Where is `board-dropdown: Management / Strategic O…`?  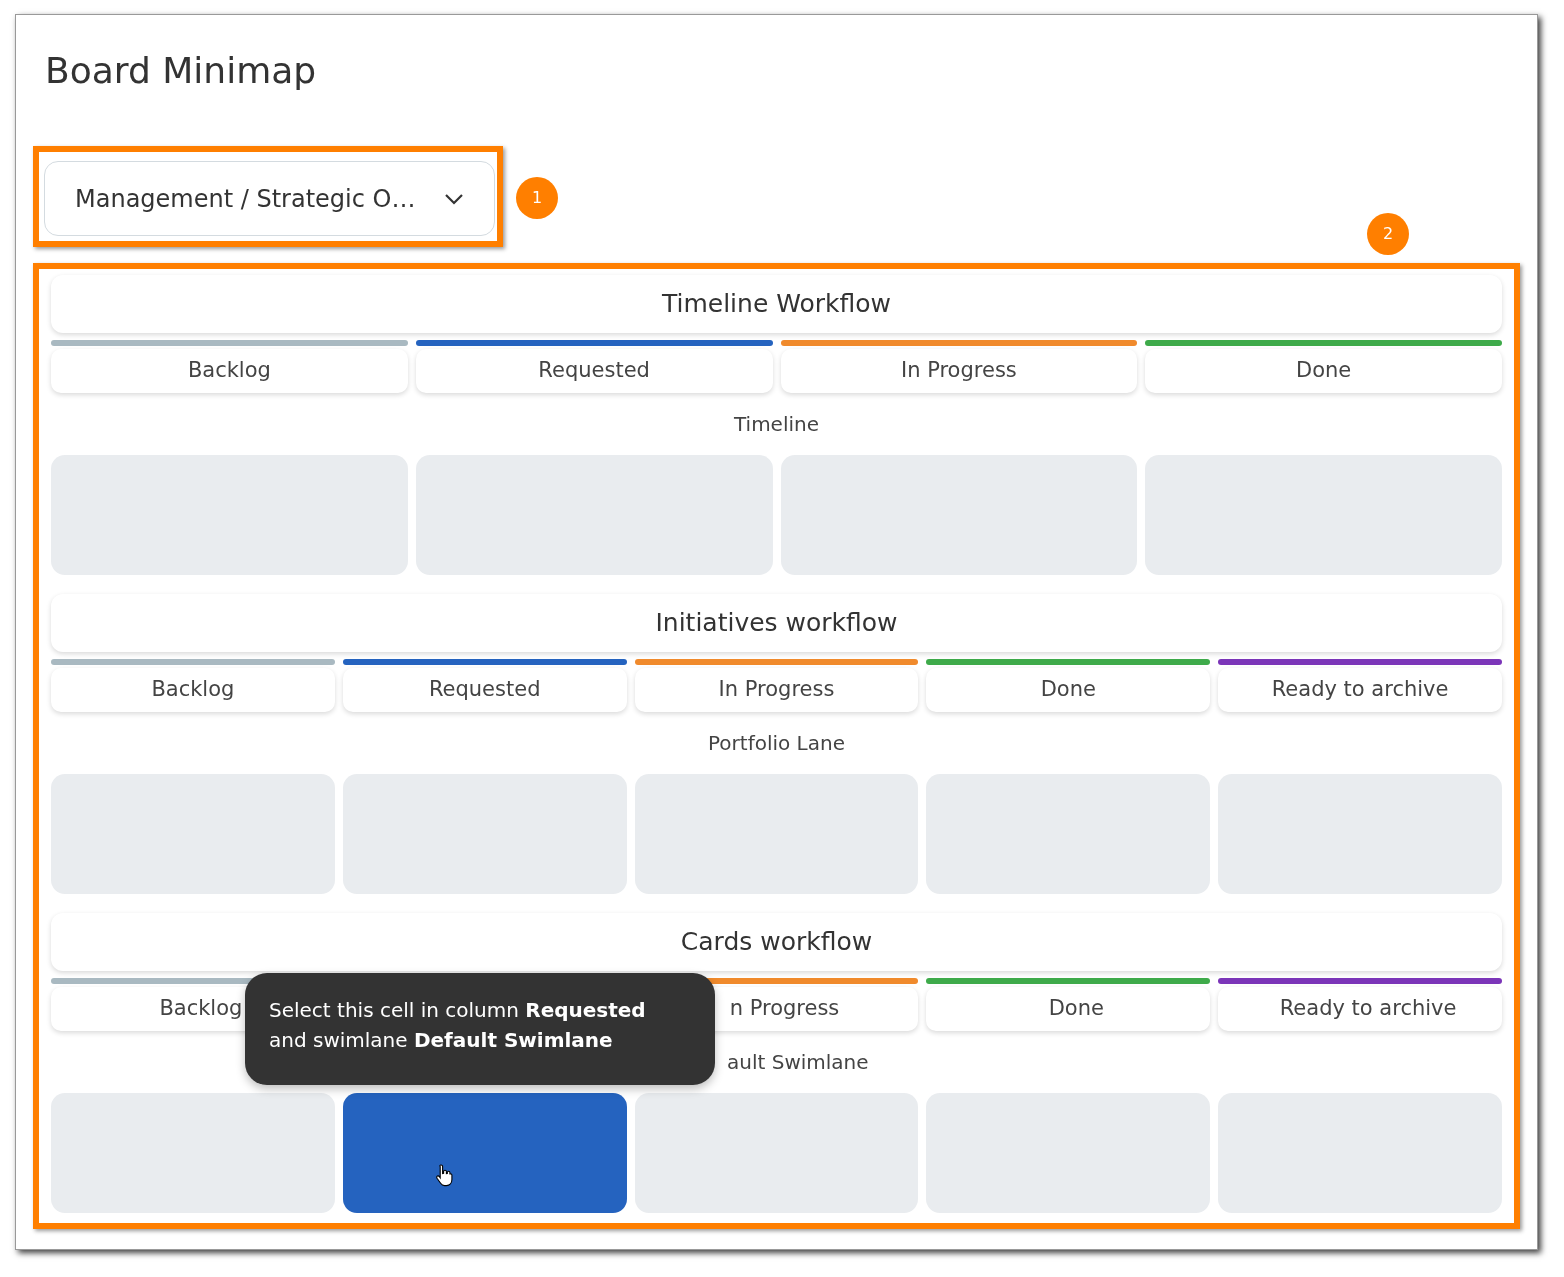
board-dropdown: Management / Strategic O… is located at coordinates (269, 198).